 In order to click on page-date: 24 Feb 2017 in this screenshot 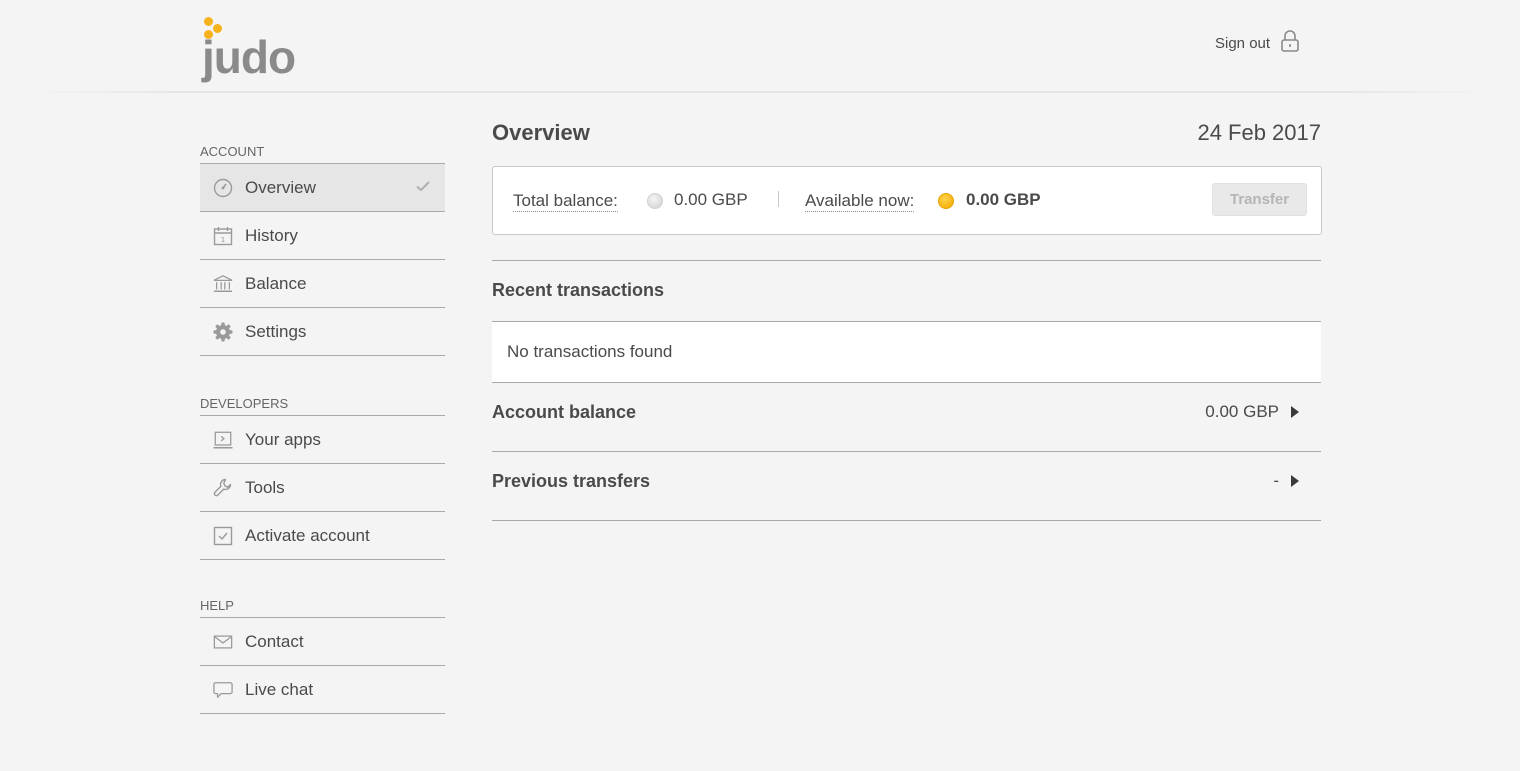, I will do `click(1259, 132)`.